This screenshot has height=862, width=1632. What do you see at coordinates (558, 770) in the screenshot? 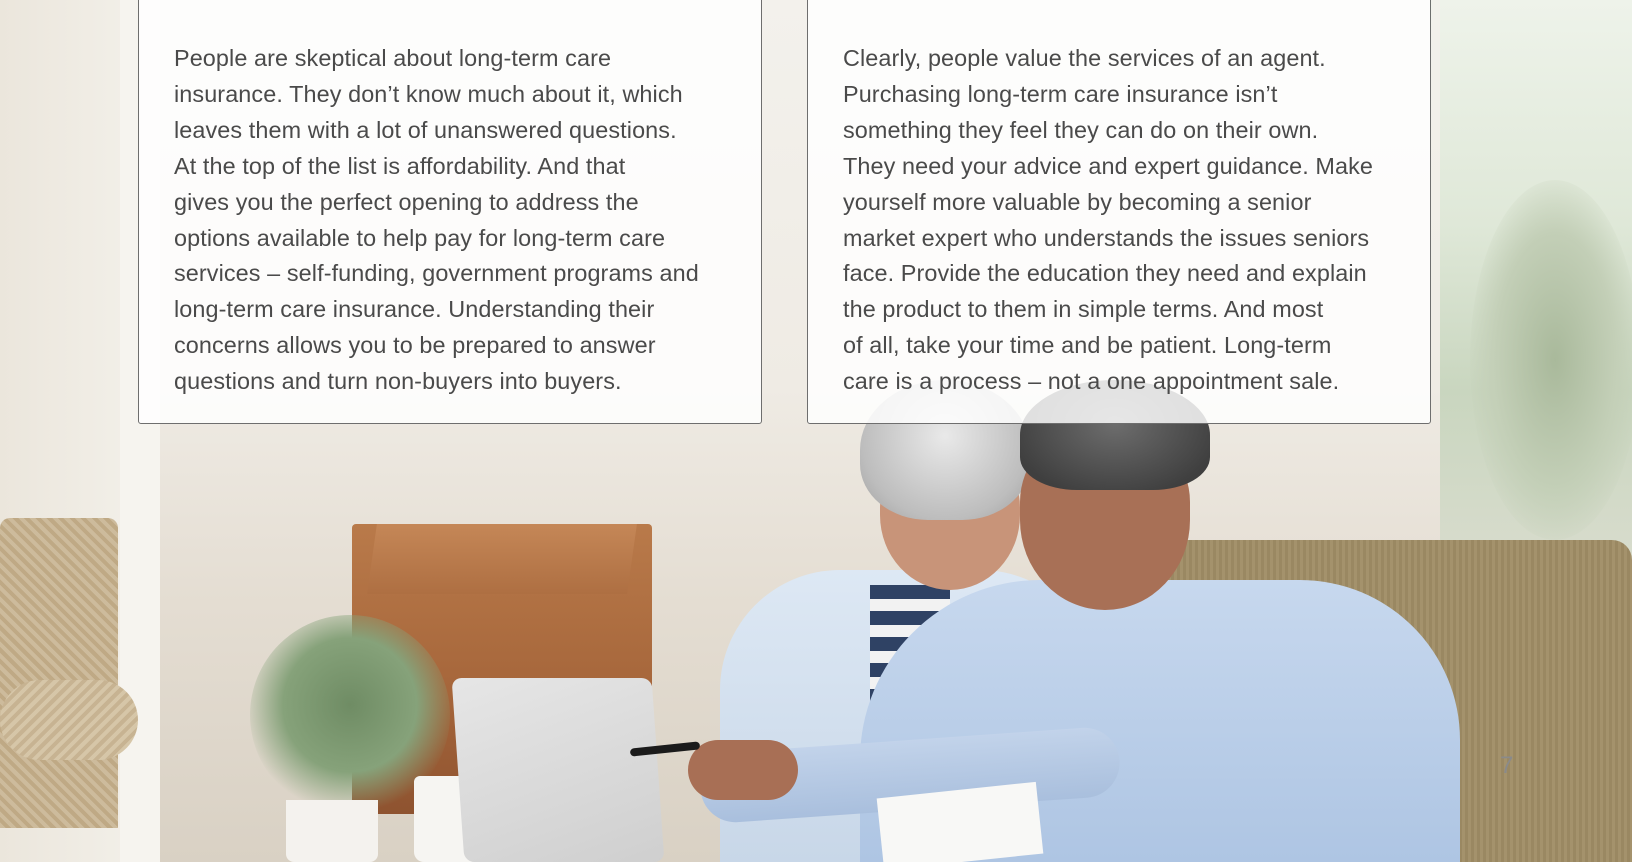
I see `laptop` at bounding box center [558, 770].